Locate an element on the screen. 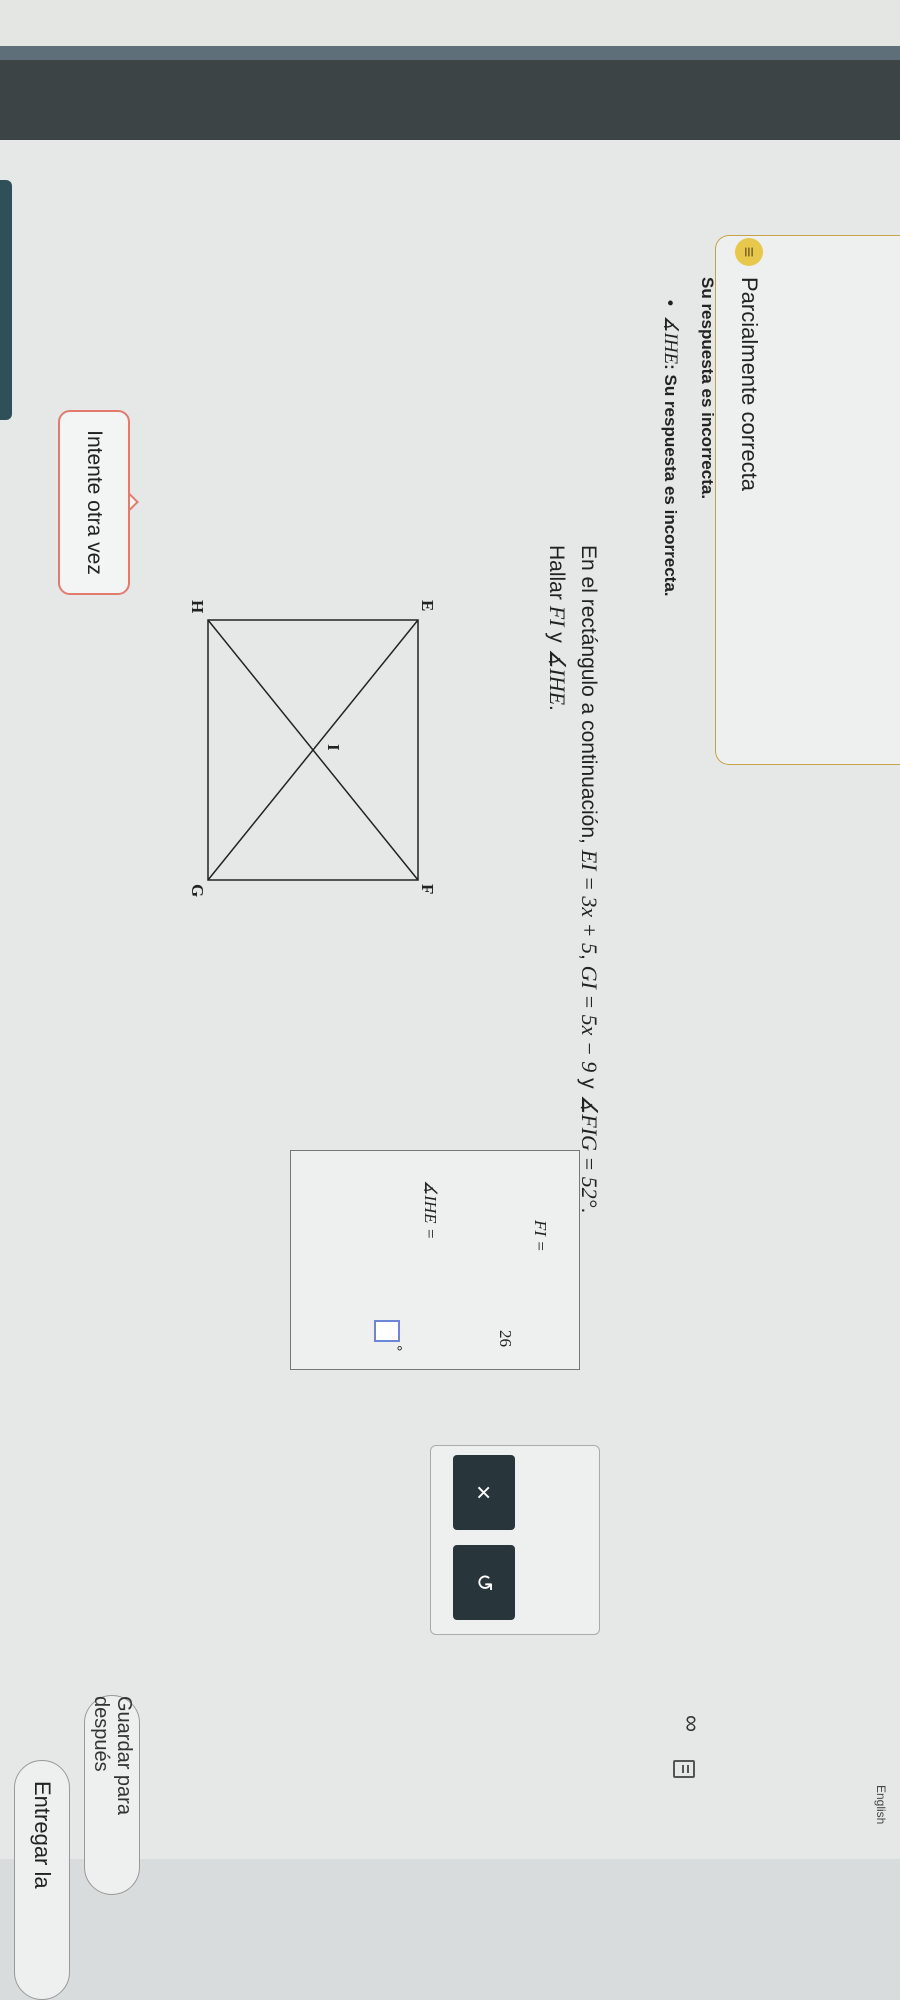 The width and height of the screenshot is (900, 2000). feedback-bullet-angle: ∡IHE is located at coordinates (670, 340).